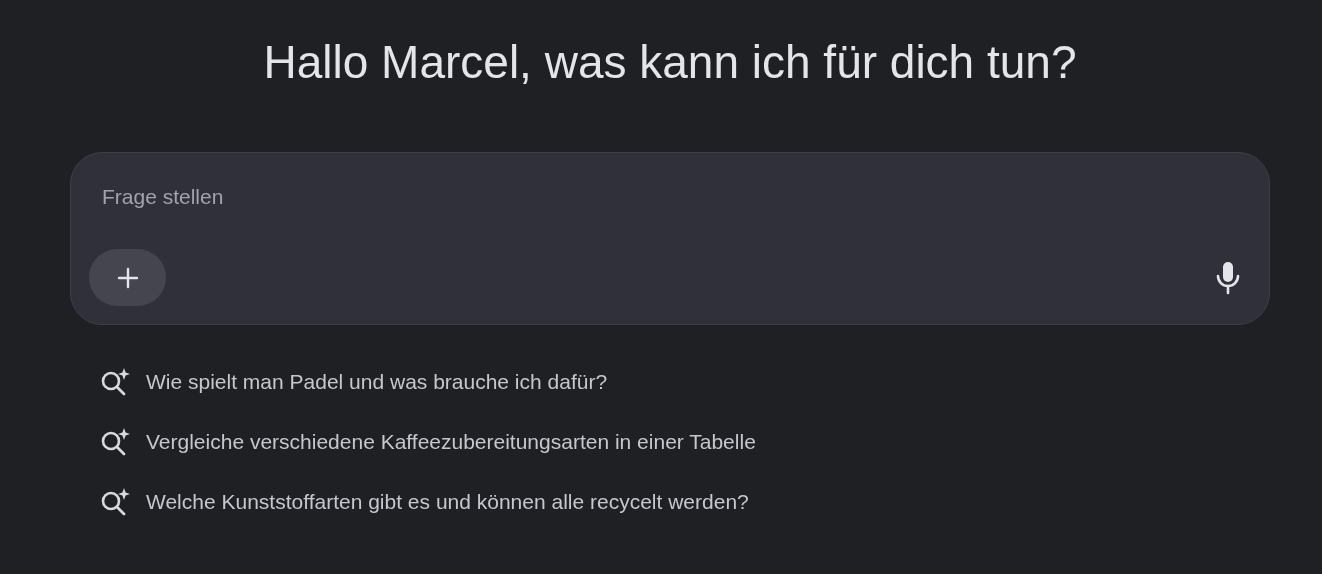 The width and height of the screenshot is (1322, 574). What do you see at coordinates (685, 382) in the screenshot?
I see `suggestion-link: Wie spielt man Padel und was brauche ich dafür?` at bounding box center [685, 382].